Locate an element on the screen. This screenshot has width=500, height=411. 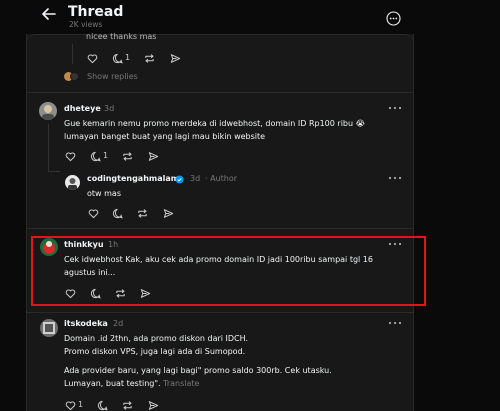
view-count: 2K views is located at coordinates (86, 24).